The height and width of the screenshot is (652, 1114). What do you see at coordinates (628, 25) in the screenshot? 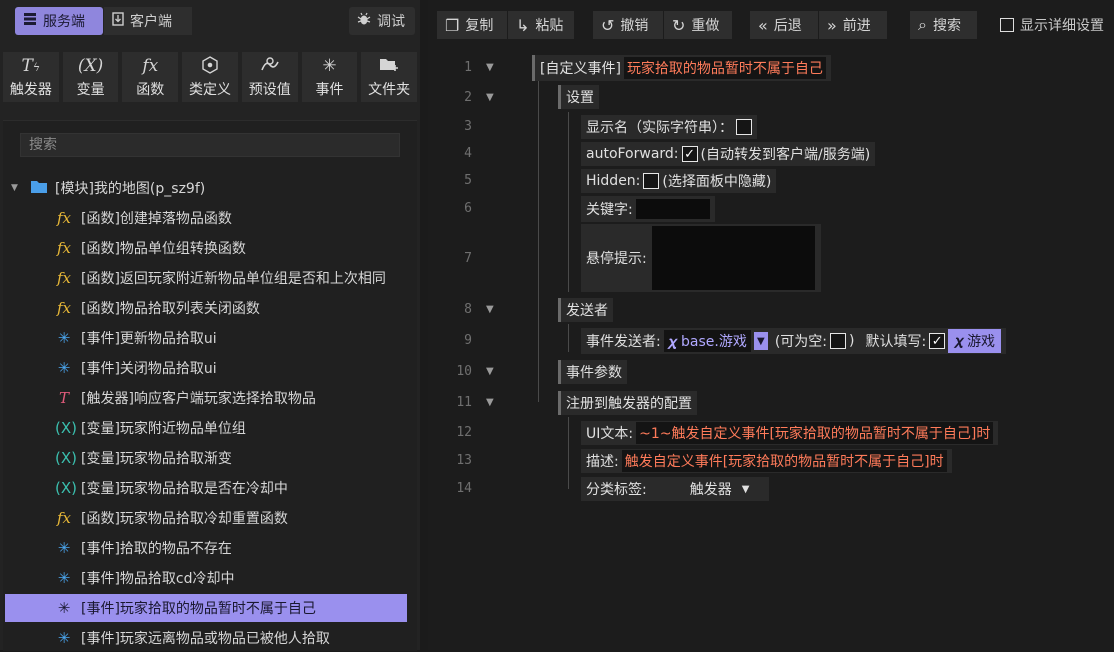
I see `undo-button: ↺ 撤销` at bounding box center [628, 25].